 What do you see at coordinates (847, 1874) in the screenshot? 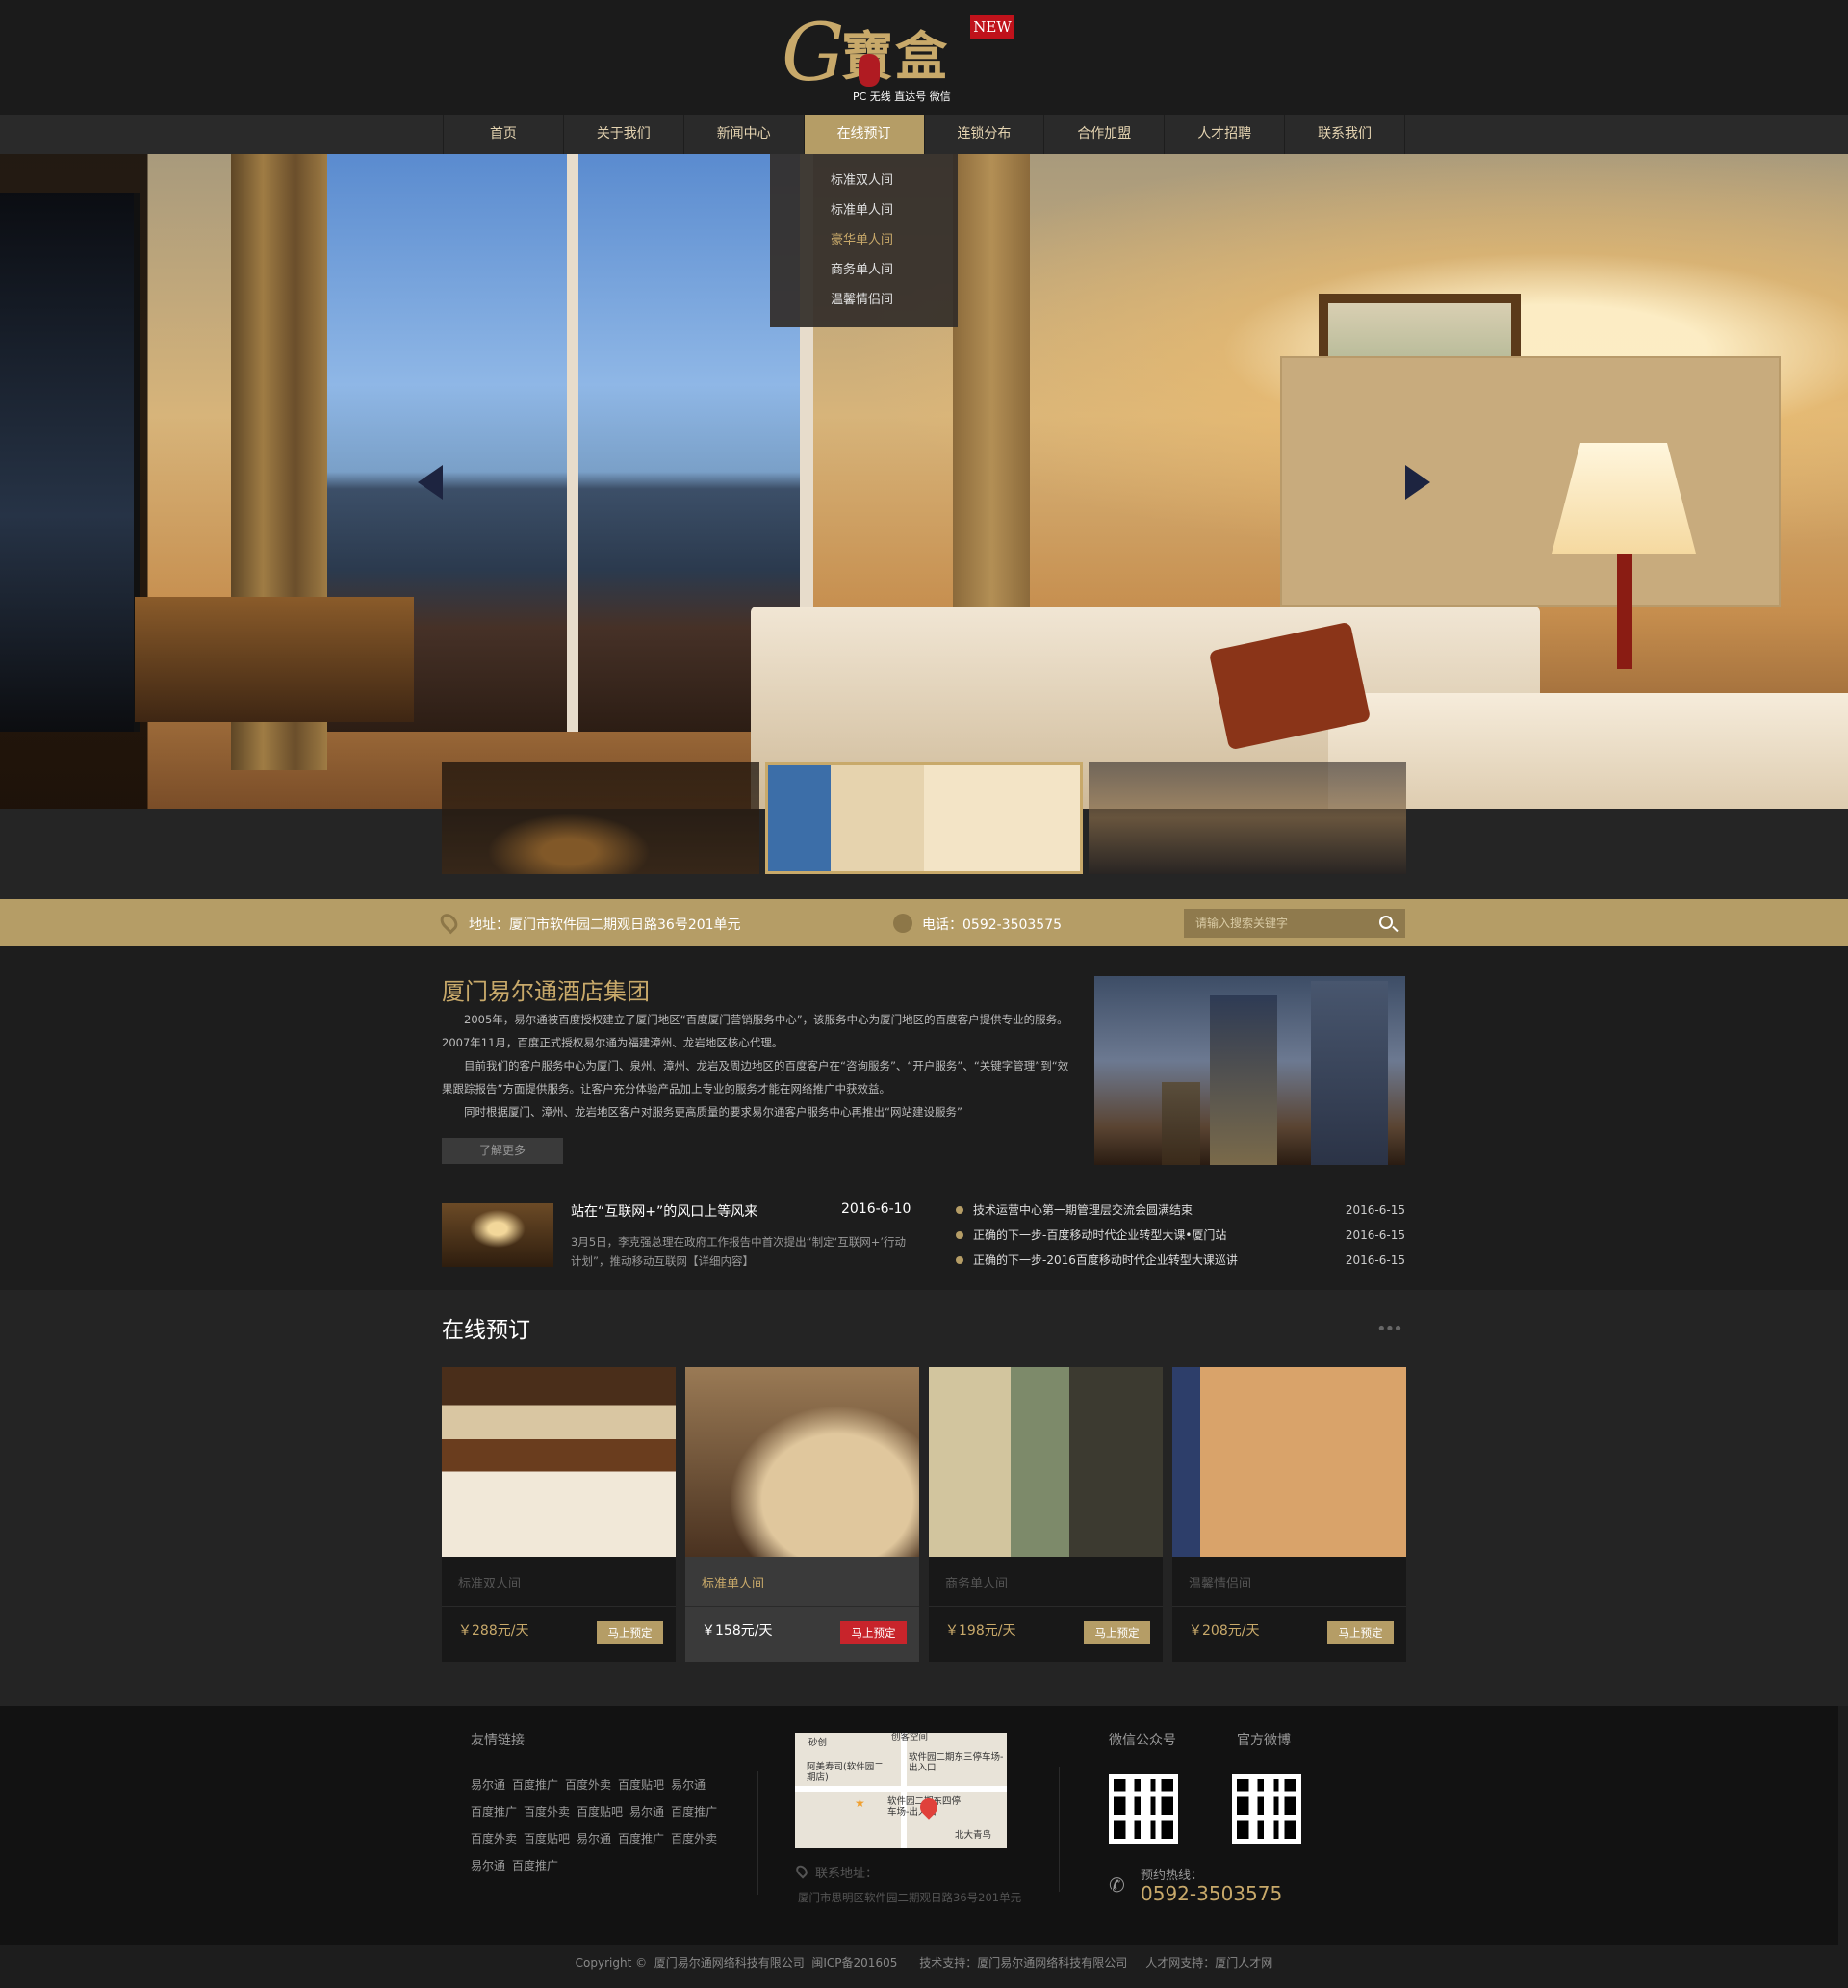
I see `contact-label: 联系地址：` at bounding box center [847, 1874].